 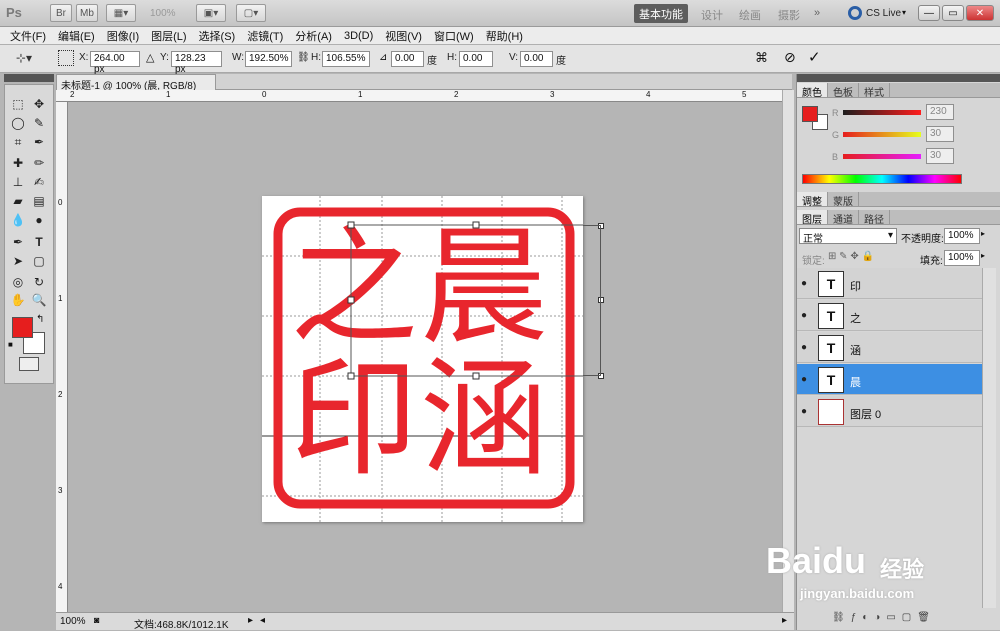 What do you see at coordinates (163, 13) in the screenshot?
I see `zoom-level-display: 100%` at bounding box center [163, 13].